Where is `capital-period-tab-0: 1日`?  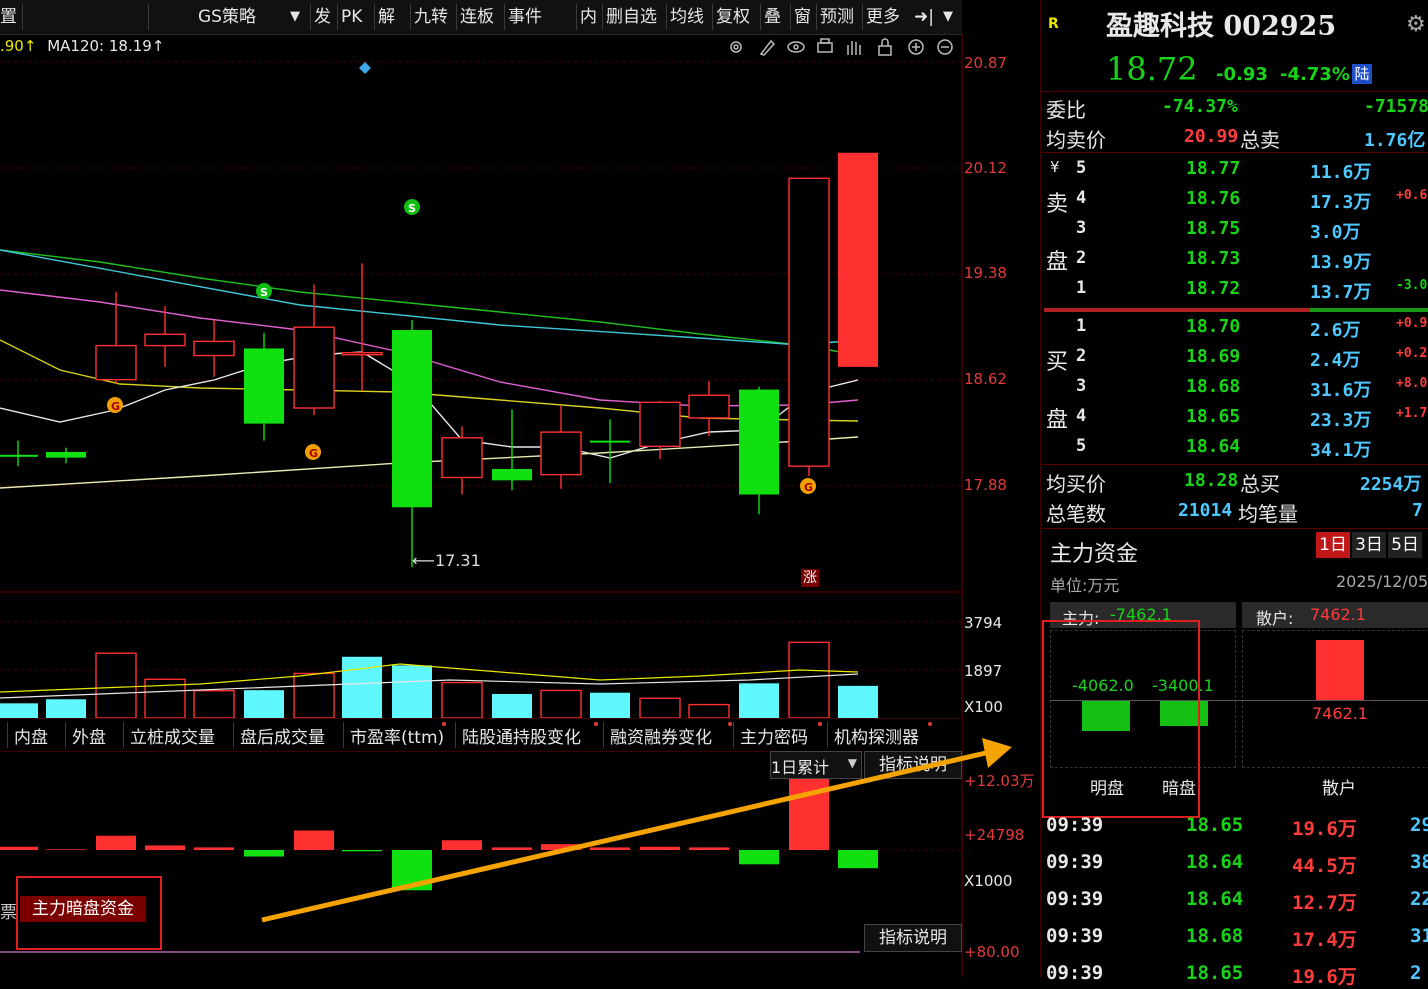
capital-period-tab-0: 1日 is located at coordinates (1333, 545).